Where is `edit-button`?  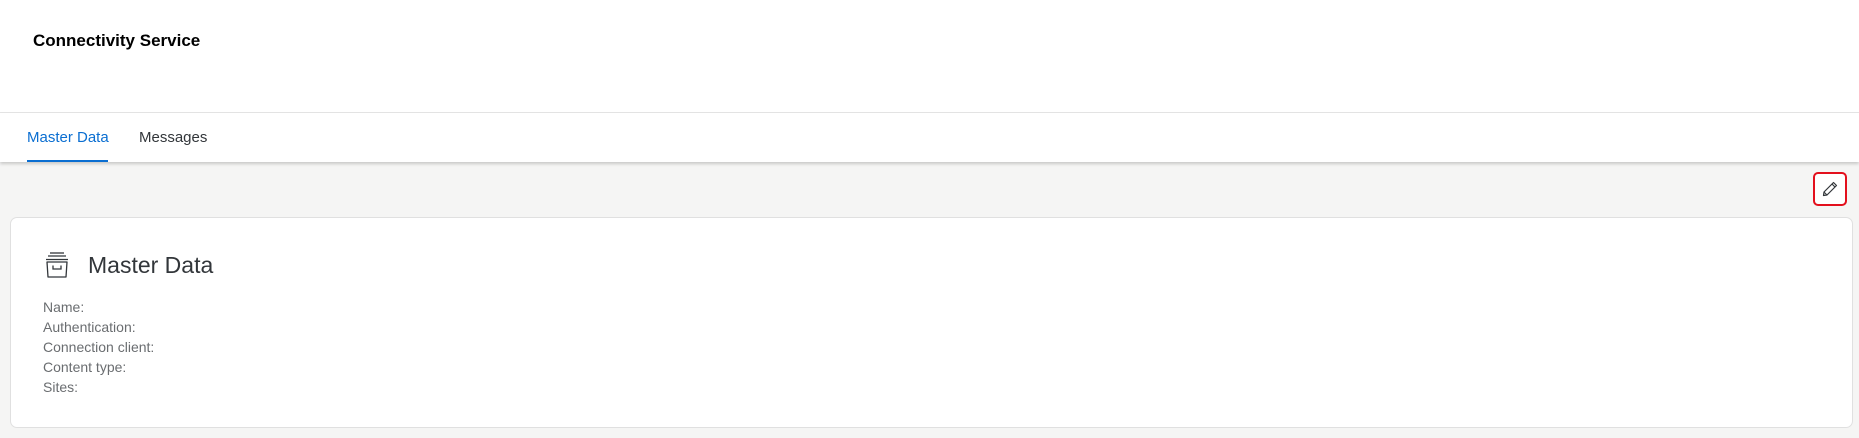 edit-button is located at coordinates (1830, 189).